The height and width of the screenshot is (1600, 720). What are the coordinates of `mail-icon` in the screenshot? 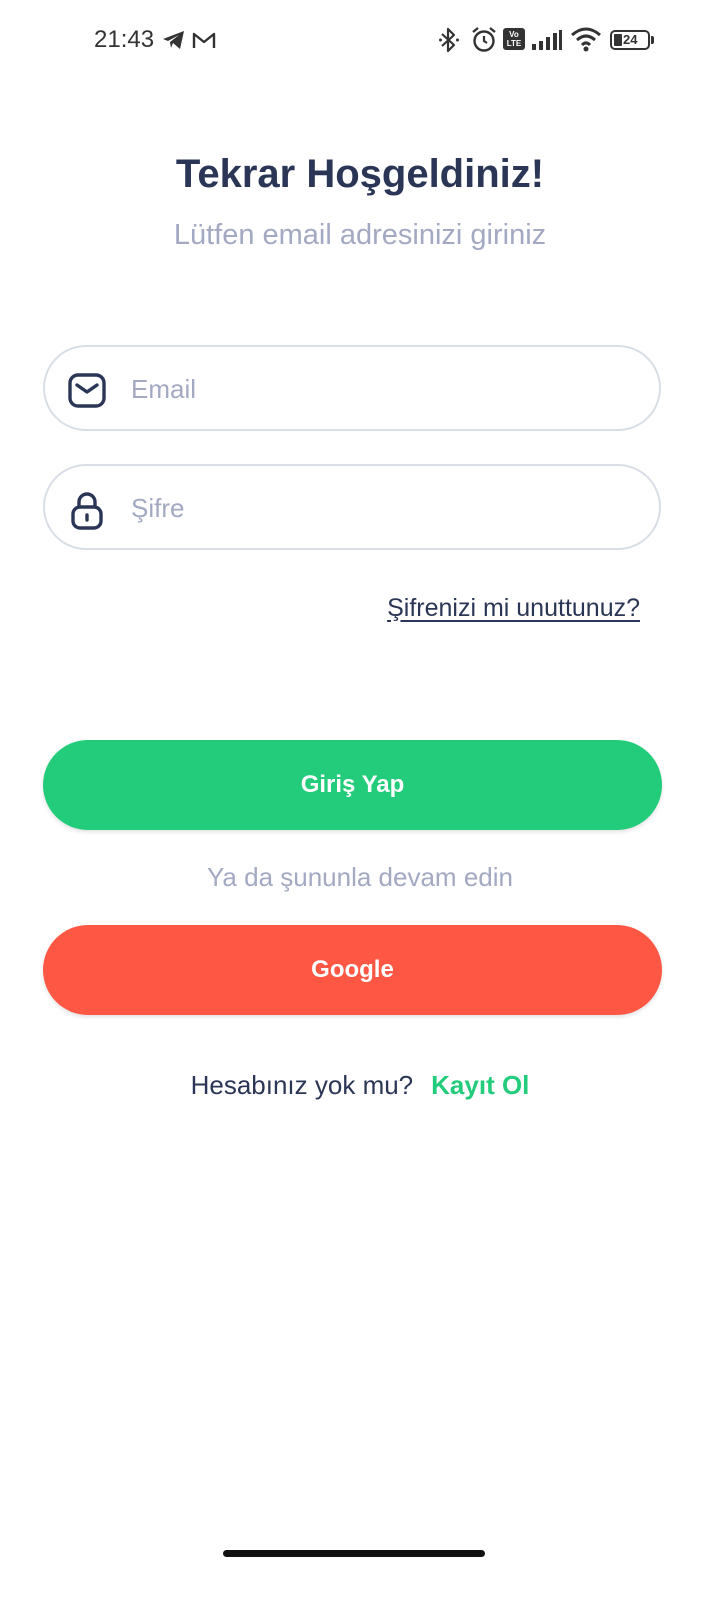 It's located at (87, 390).